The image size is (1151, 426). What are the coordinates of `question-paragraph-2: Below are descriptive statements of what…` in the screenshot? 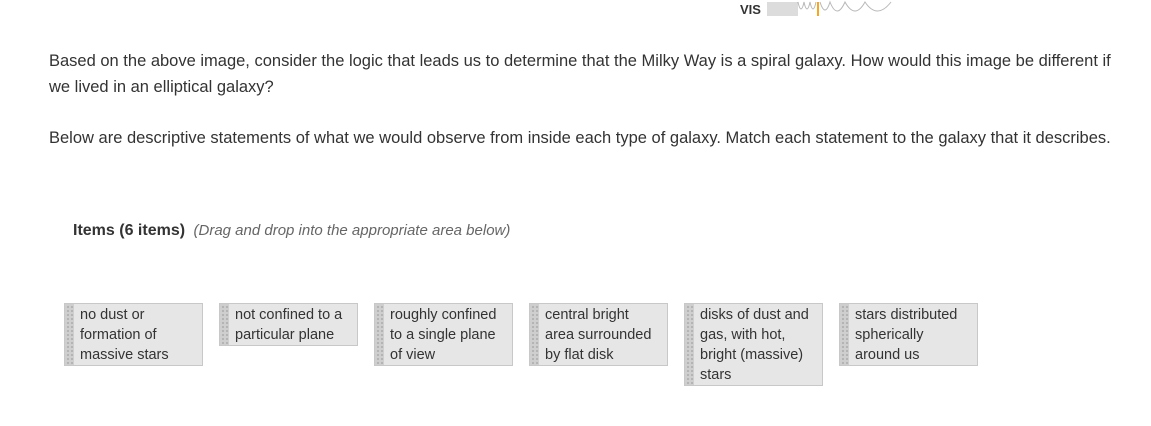 It's located at (580, 138).